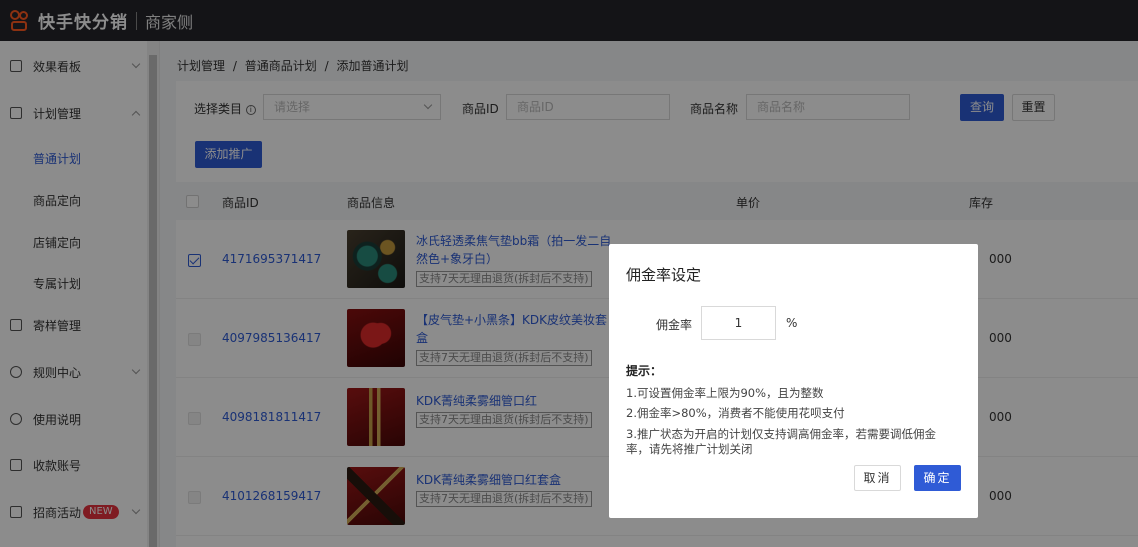  I want to click on dialog-title: 佣金率设定, so click(664, 275).